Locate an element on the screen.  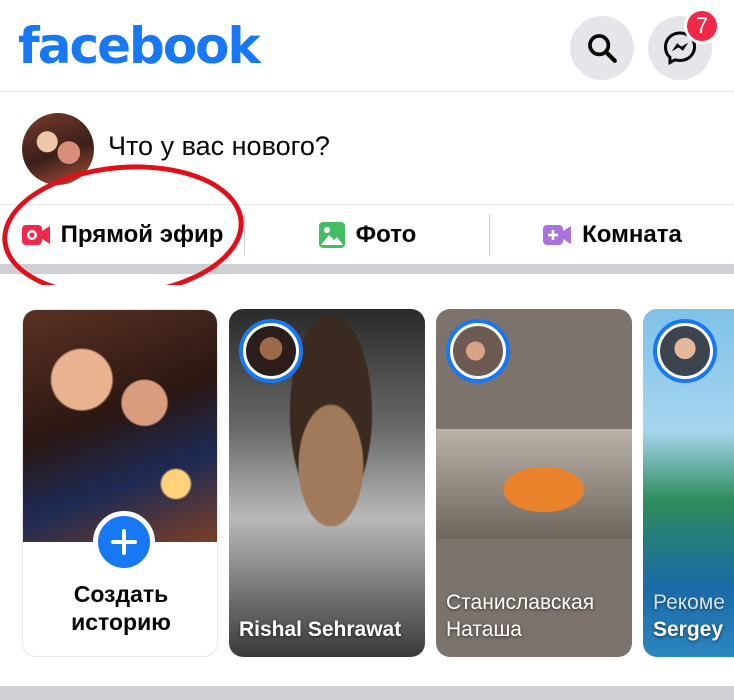
search-icon is located at coordinates (602, 48).